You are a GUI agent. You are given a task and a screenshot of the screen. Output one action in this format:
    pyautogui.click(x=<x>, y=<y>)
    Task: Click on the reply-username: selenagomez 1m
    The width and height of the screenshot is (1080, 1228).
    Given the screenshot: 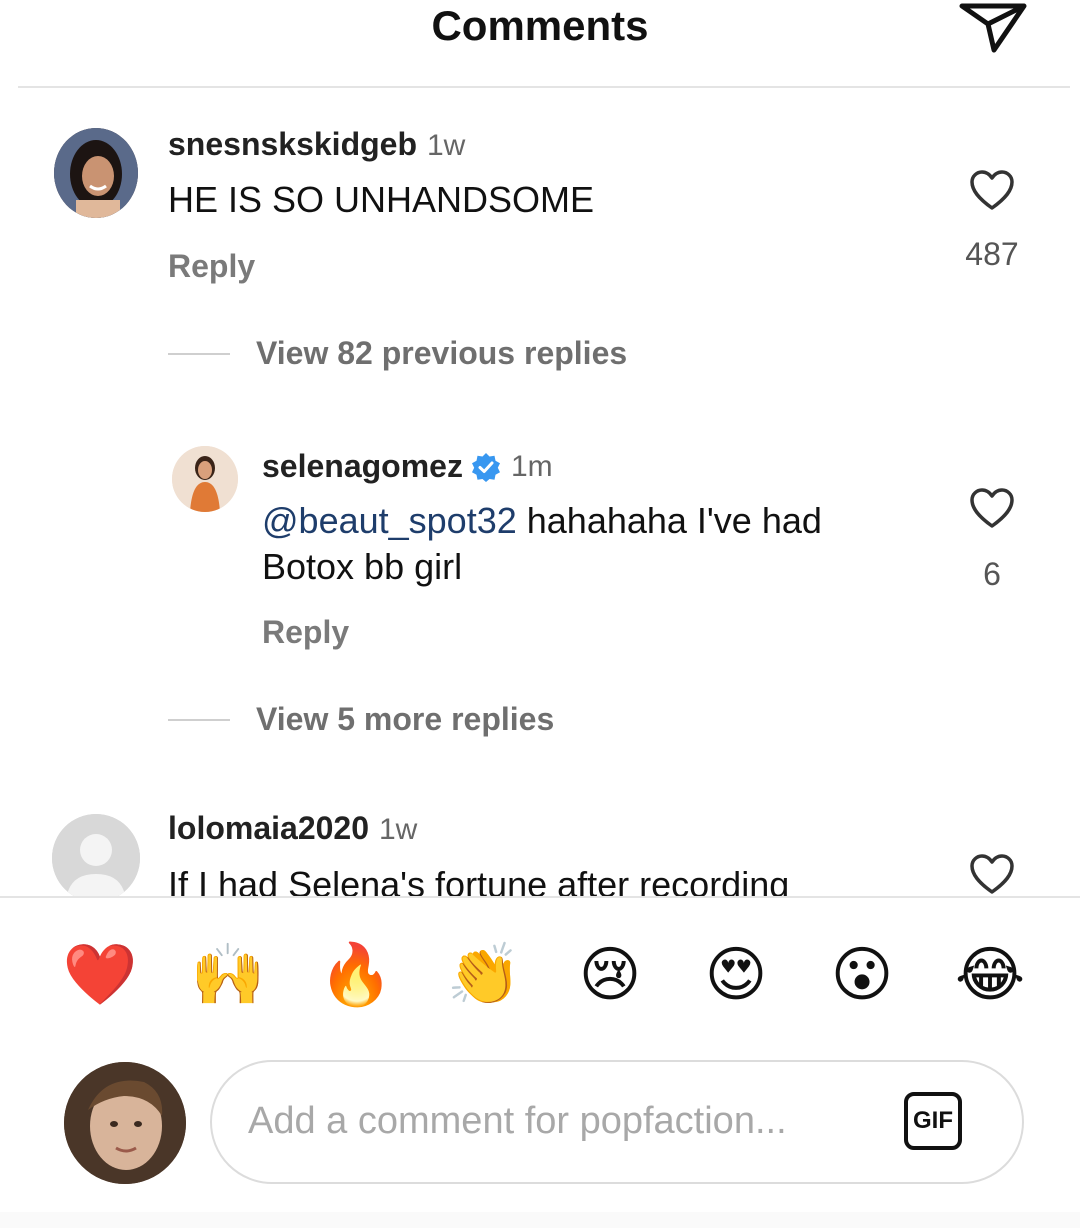 What is the action you would take?
    pyautogui.click(x=407, y=466)
    